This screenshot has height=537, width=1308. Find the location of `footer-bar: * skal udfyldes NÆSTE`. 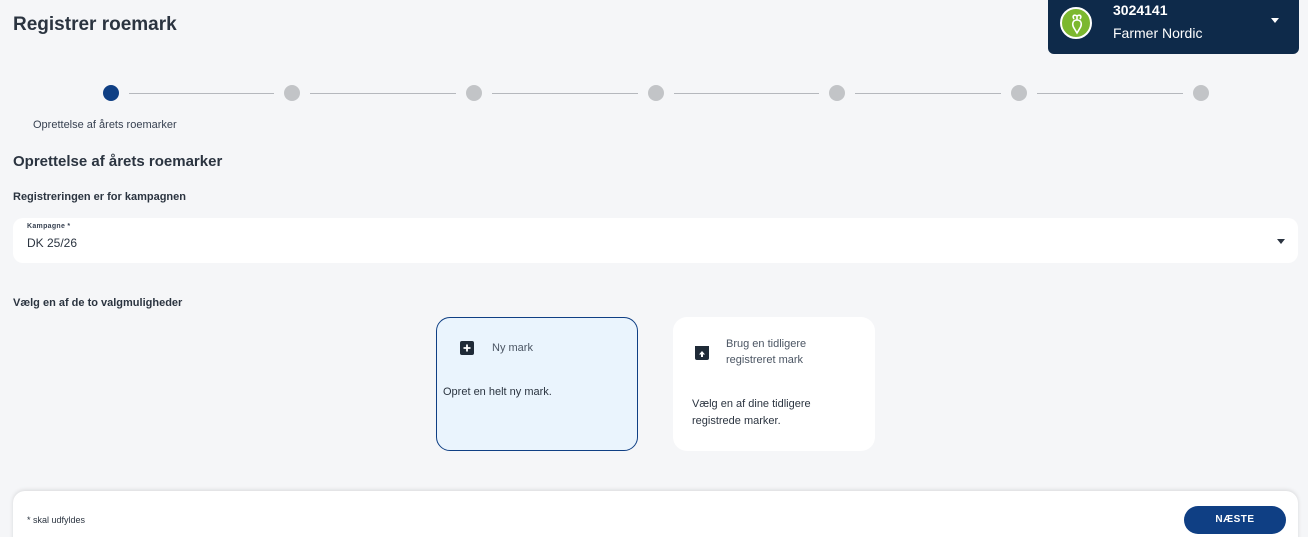

footer-bar: * skal udfyldes NÆSTE is located at coordinates (655, 514).